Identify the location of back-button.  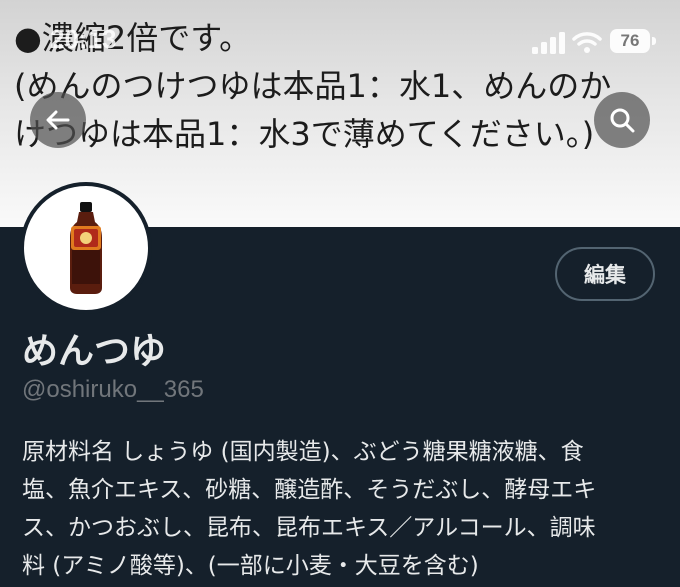
(58, 120).